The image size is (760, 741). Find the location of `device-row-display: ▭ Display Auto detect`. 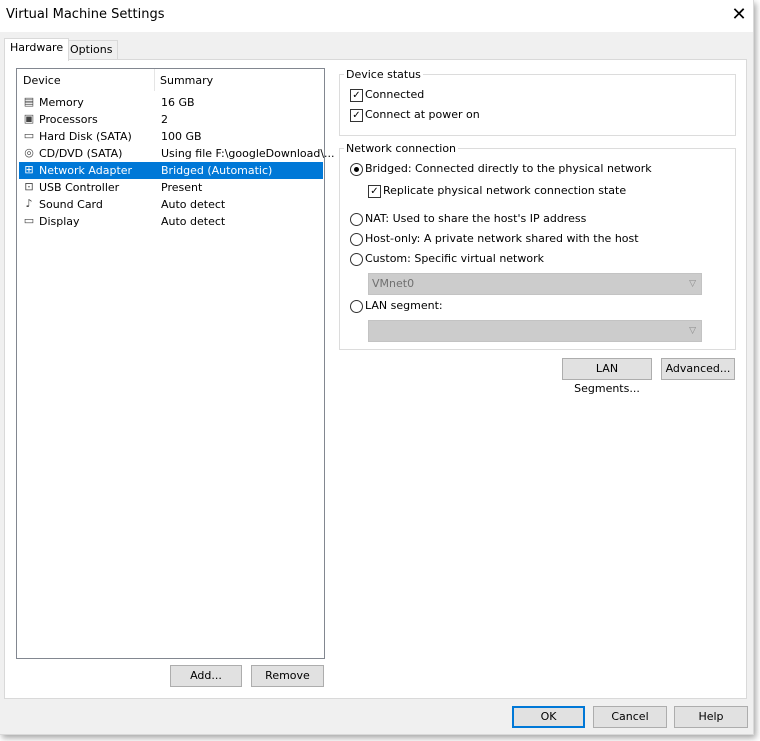

device-row-display: ▭ Display Auto detect is located at coordinates (171, 221).